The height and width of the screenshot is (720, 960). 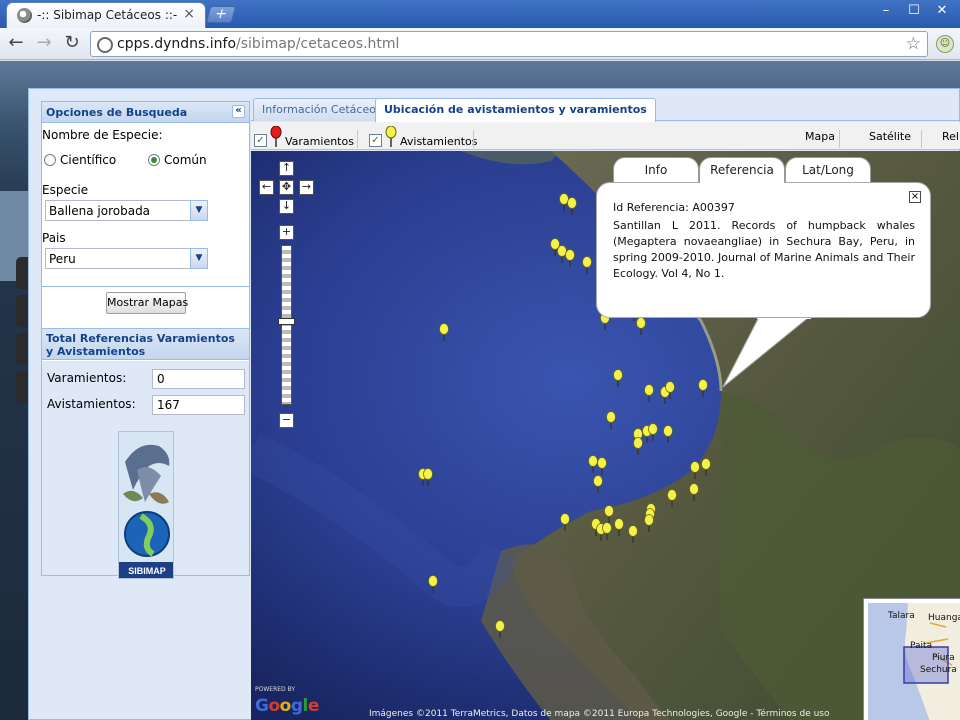 What do you see at coordinates (189, 14) in the screenshot?
I see `close-tab-icon: ×` at bounding box center [189, 14].